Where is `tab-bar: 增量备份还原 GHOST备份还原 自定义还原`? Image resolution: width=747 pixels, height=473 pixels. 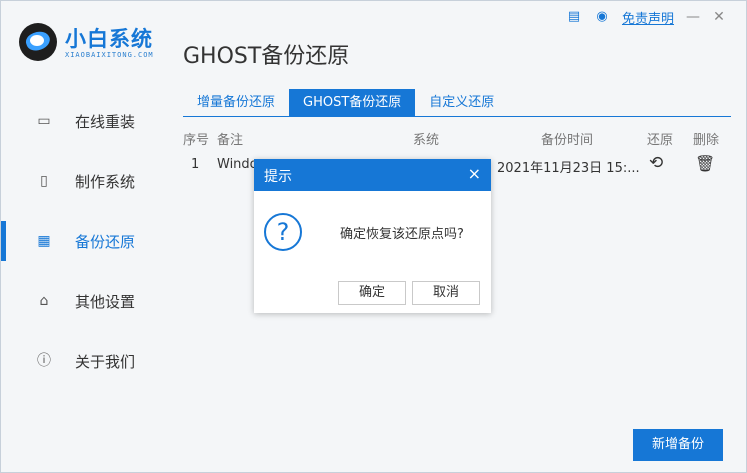
tab-bar: 增量备份还原 GHOST备份还原 自定义还原 is located at coordinates (345, 103).